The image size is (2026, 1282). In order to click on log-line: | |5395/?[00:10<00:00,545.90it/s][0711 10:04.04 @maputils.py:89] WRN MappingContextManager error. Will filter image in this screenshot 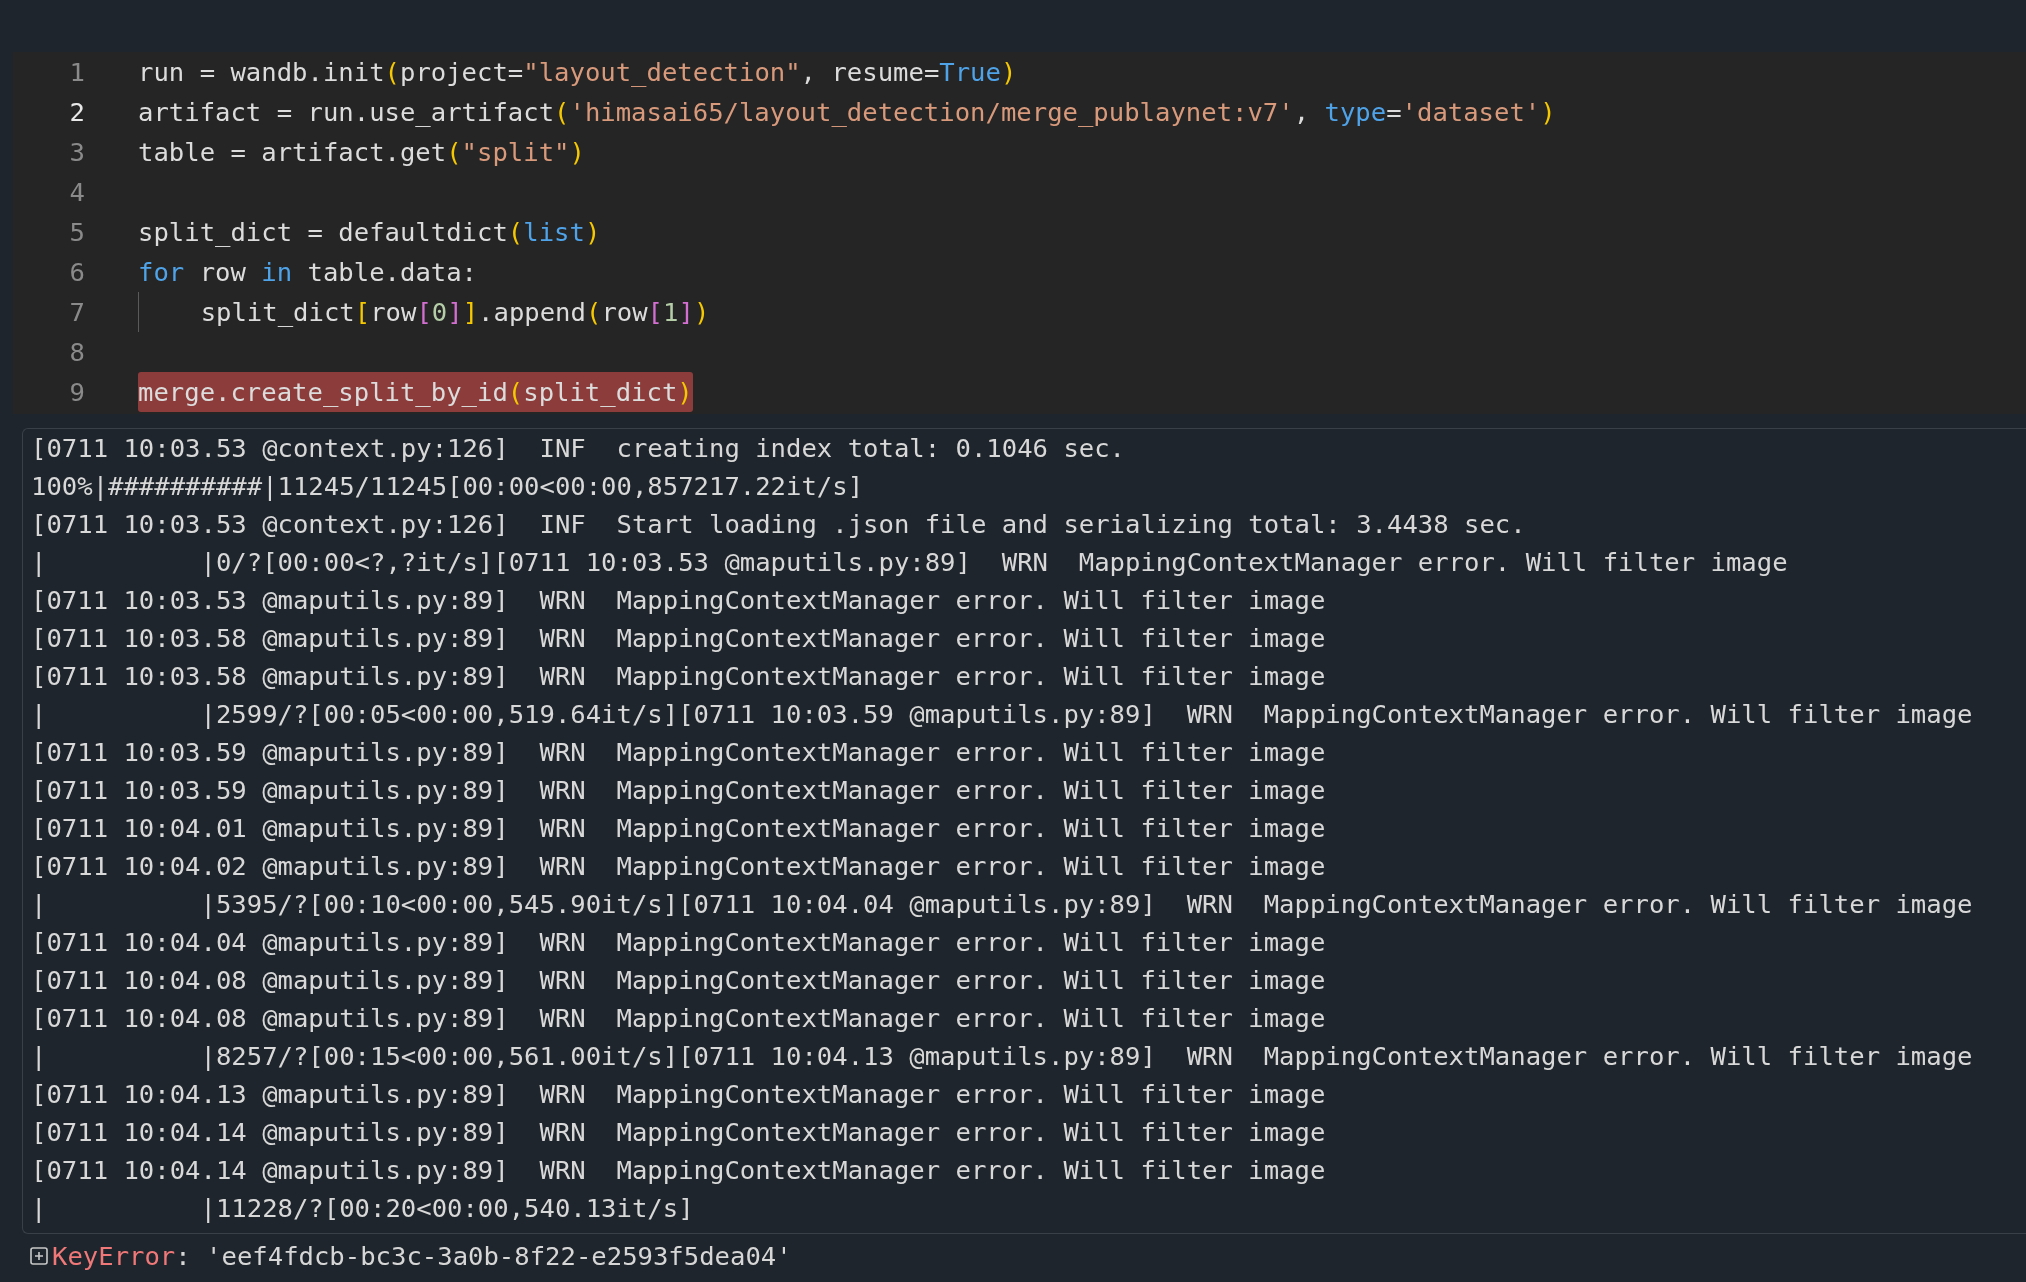, I will do `click(1002, 904)`.